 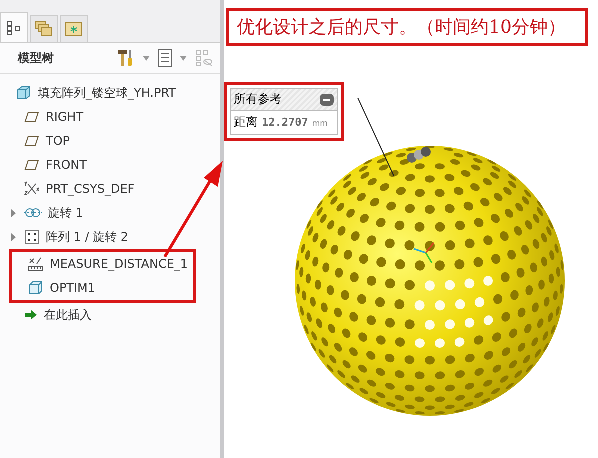 What do you see at coordinates (258, 99) in the screenshot?
I see `callout-title: 所有参考` at bounding box center [258, 99].